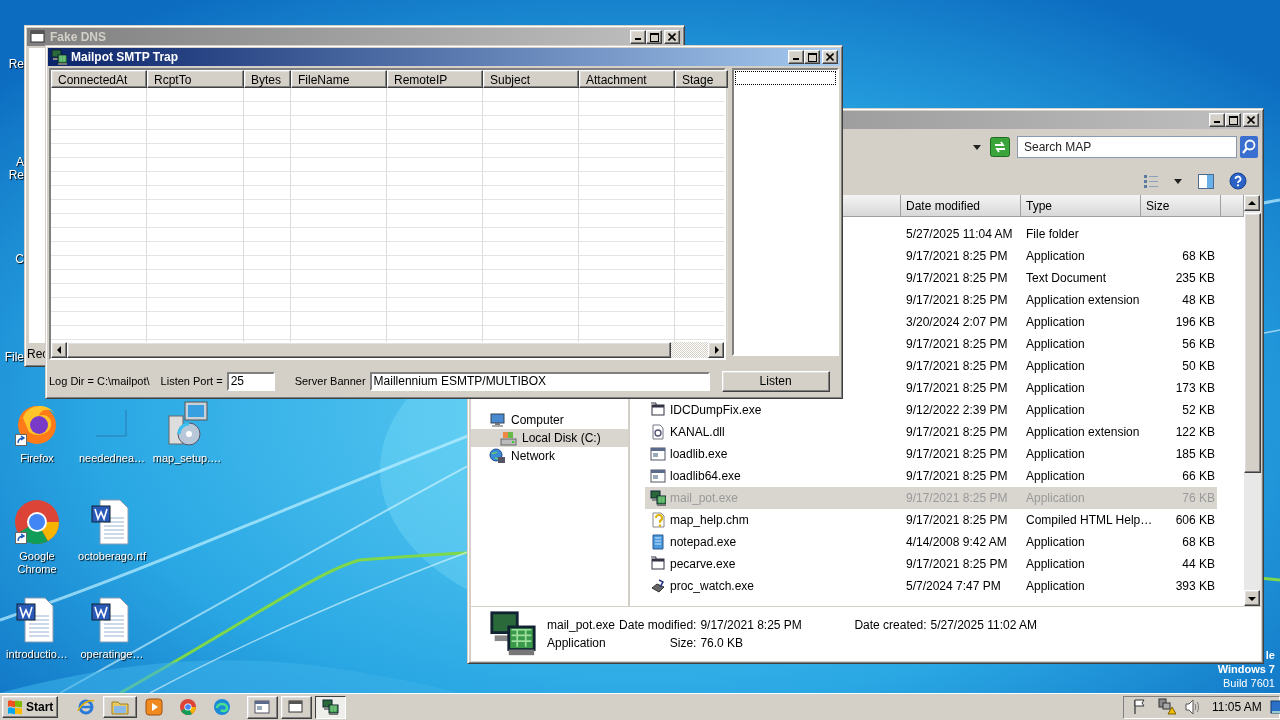 The image size is (1280, 720). What do you see at coordinates (1198, 366) in the screenshot?
I see `file-size: 50 KB` at bounding box center [1198, 366].